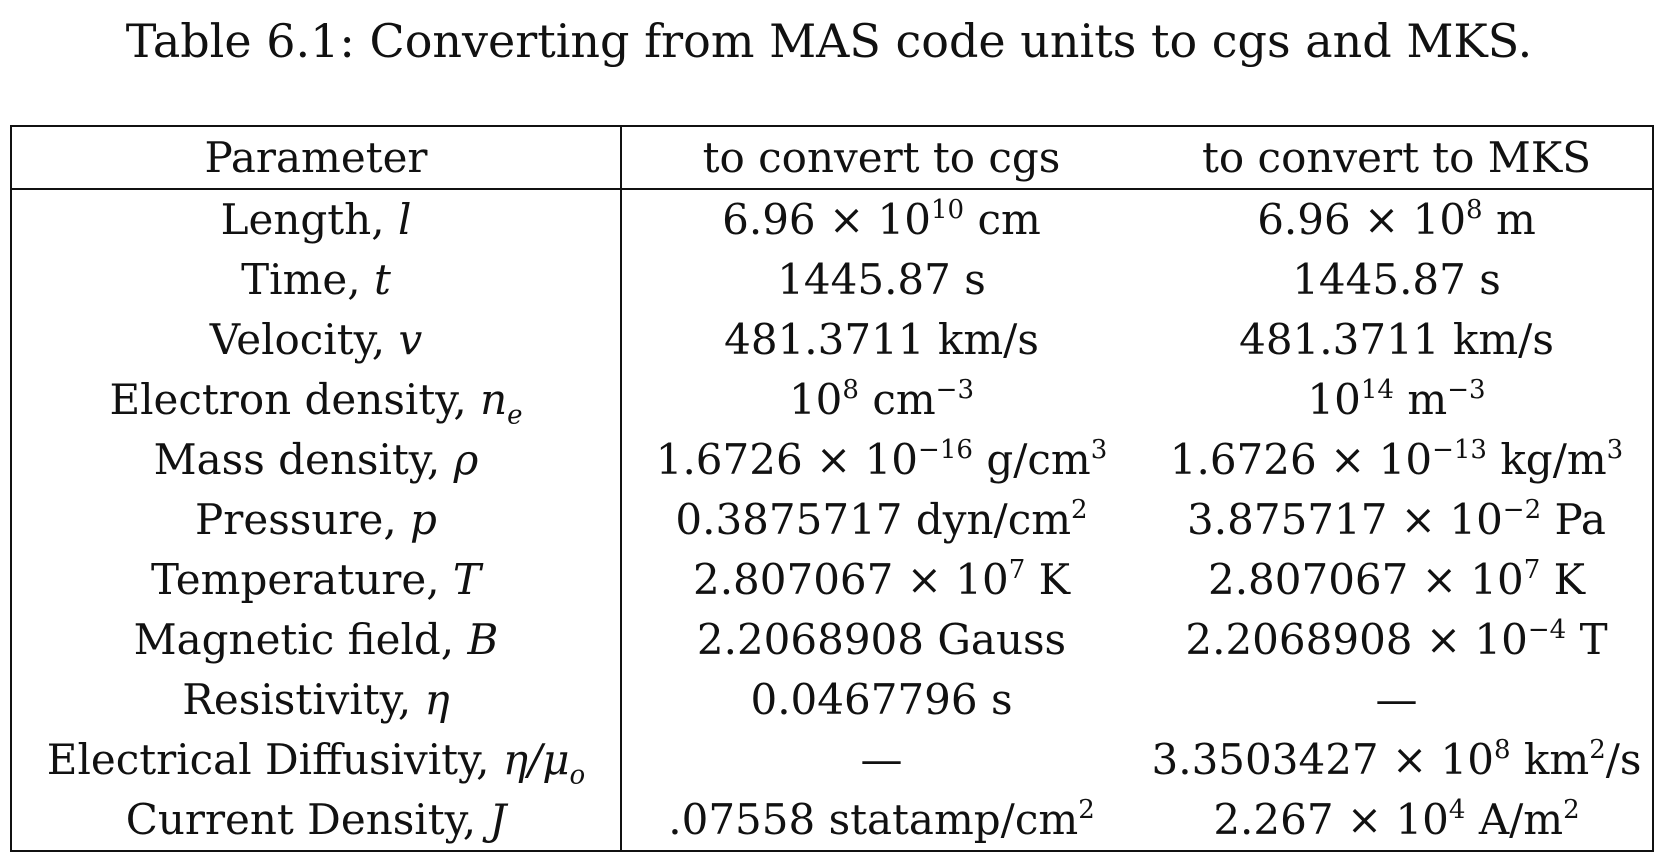 The width and height of the screenshot is (1658, 860). I want to click on value-mantissa: —, so click(881, 759).